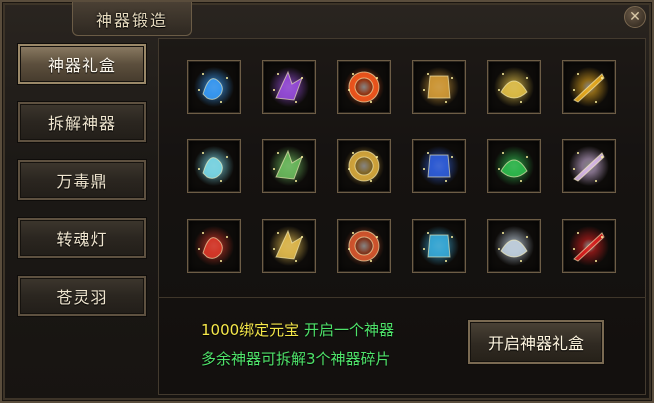 The height and width of the screenshot is (403, 654). What do you see at coordinates (348, 330) in the screenshot?
I see `cost-action: 开启一个神器` at bounding box center [348, 330].